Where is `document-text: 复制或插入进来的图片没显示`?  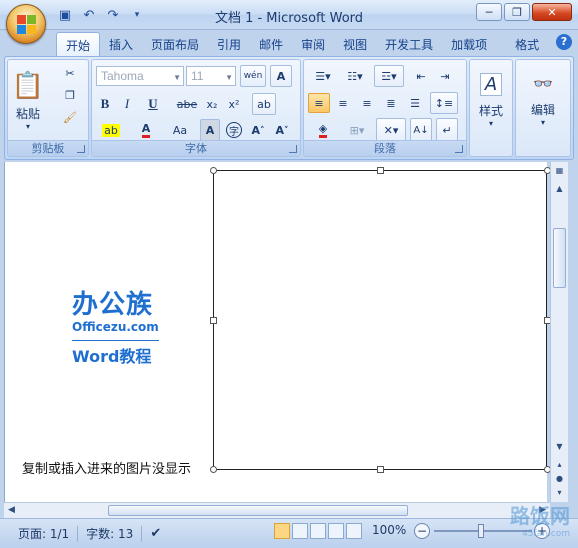 document-text: 复制或插入进来的图片没显示 is located at coordinates (106, 467).